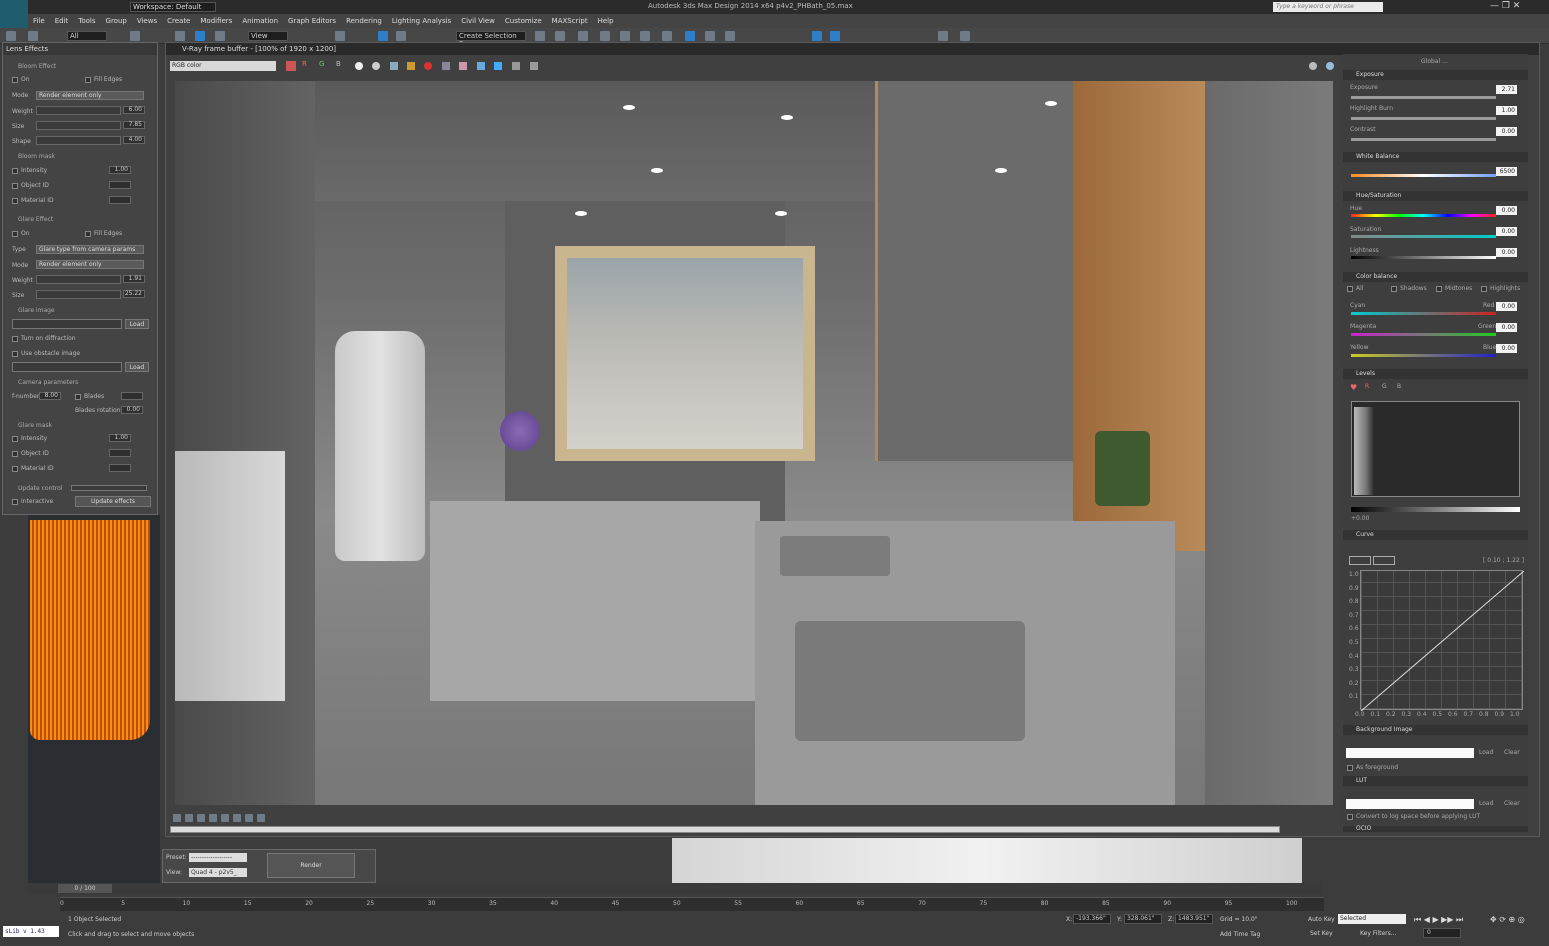 The width and height of the screenshot is (1549, 946). What do you see at coordinates (120, 438) in the screenshot?
I see `glare-intensity-value: 1.00` at bounding box center [120, 438].